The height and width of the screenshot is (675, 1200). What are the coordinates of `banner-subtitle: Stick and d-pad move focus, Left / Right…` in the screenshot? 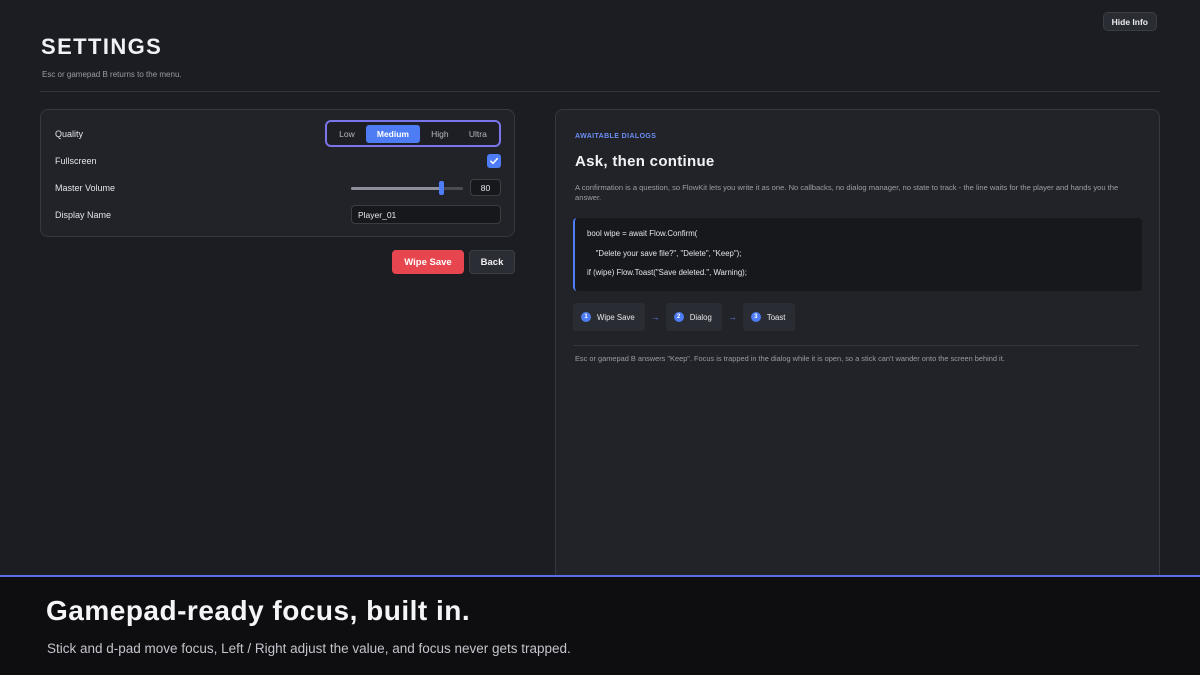 It's located at (309, 648).